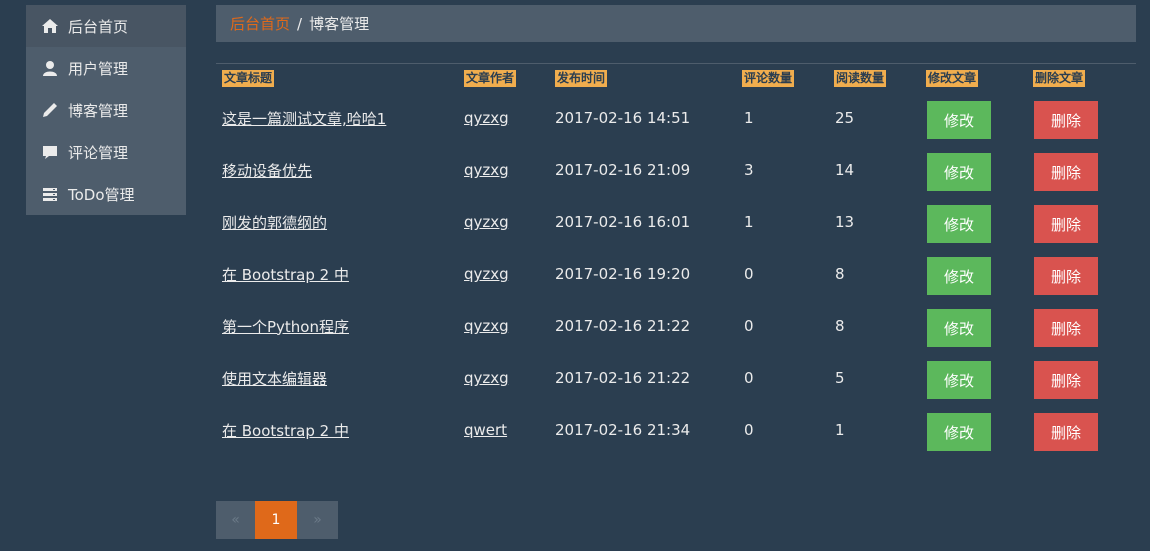 Image resolution: width=1150 pixels, height=551 pixels. What do you see at coordinates (623, 118) in the screenshot?
I see `article-time: 2017-02-16 14:51` at bounding box center [623, 118].